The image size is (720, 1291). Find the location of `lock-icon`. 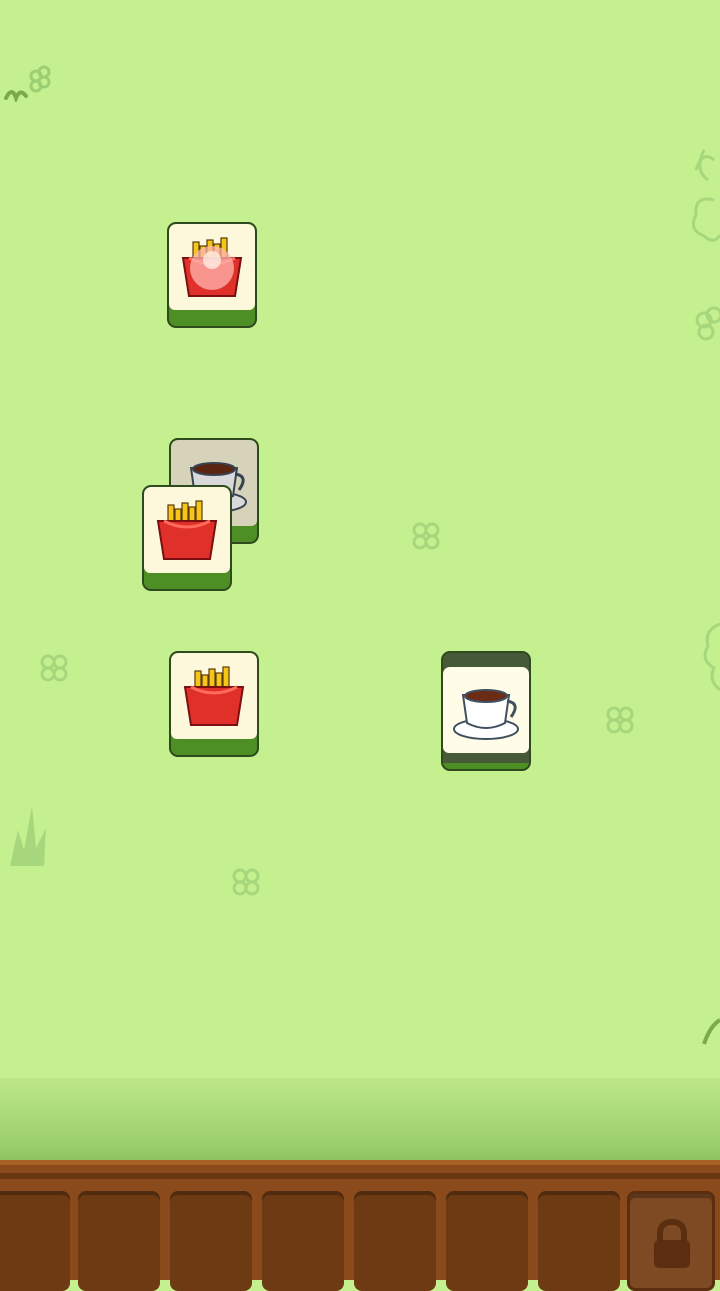

lock-icon is located at coordinates (672, 1243).